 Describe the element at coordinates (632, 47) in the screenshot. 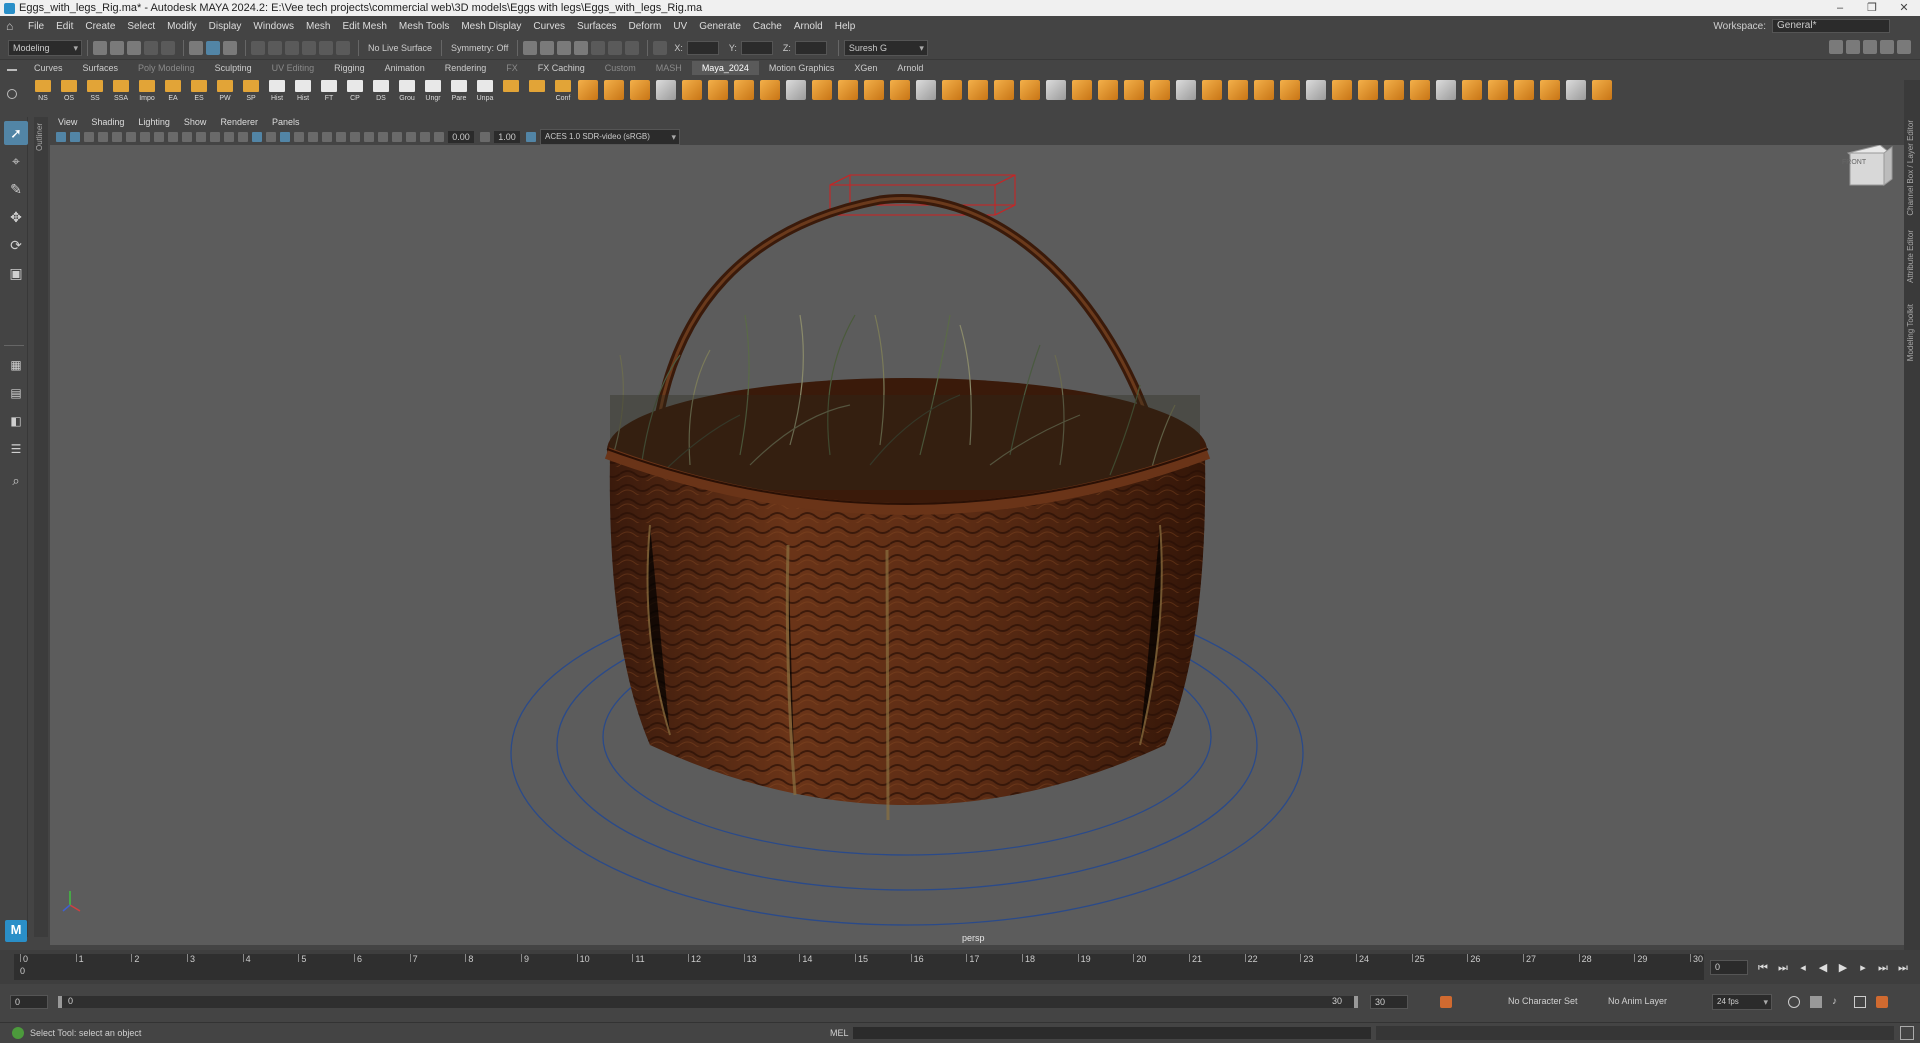

I see `pause-icon` at that location.